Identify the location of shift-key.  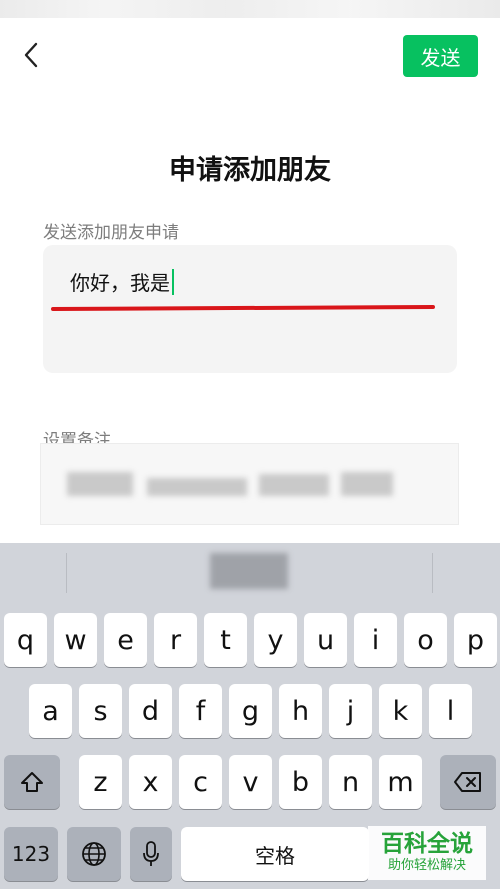
(32, 782).